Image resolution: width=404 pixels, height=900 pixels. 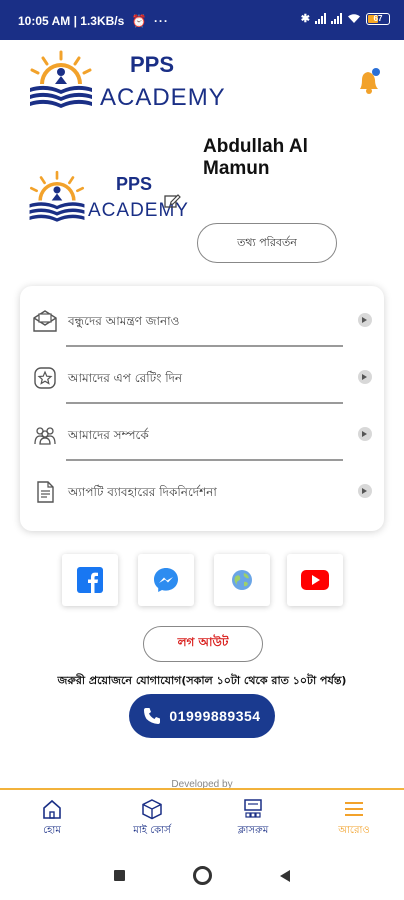 I want to click on nav-label: আরোও, so click(x=354, y=830).